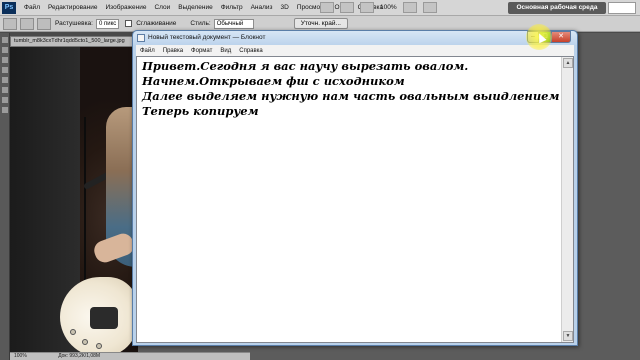  What do you see at coordinates (327, 7) in the screenshot?
I see `bridge-button` at bounding box center [327, 7].